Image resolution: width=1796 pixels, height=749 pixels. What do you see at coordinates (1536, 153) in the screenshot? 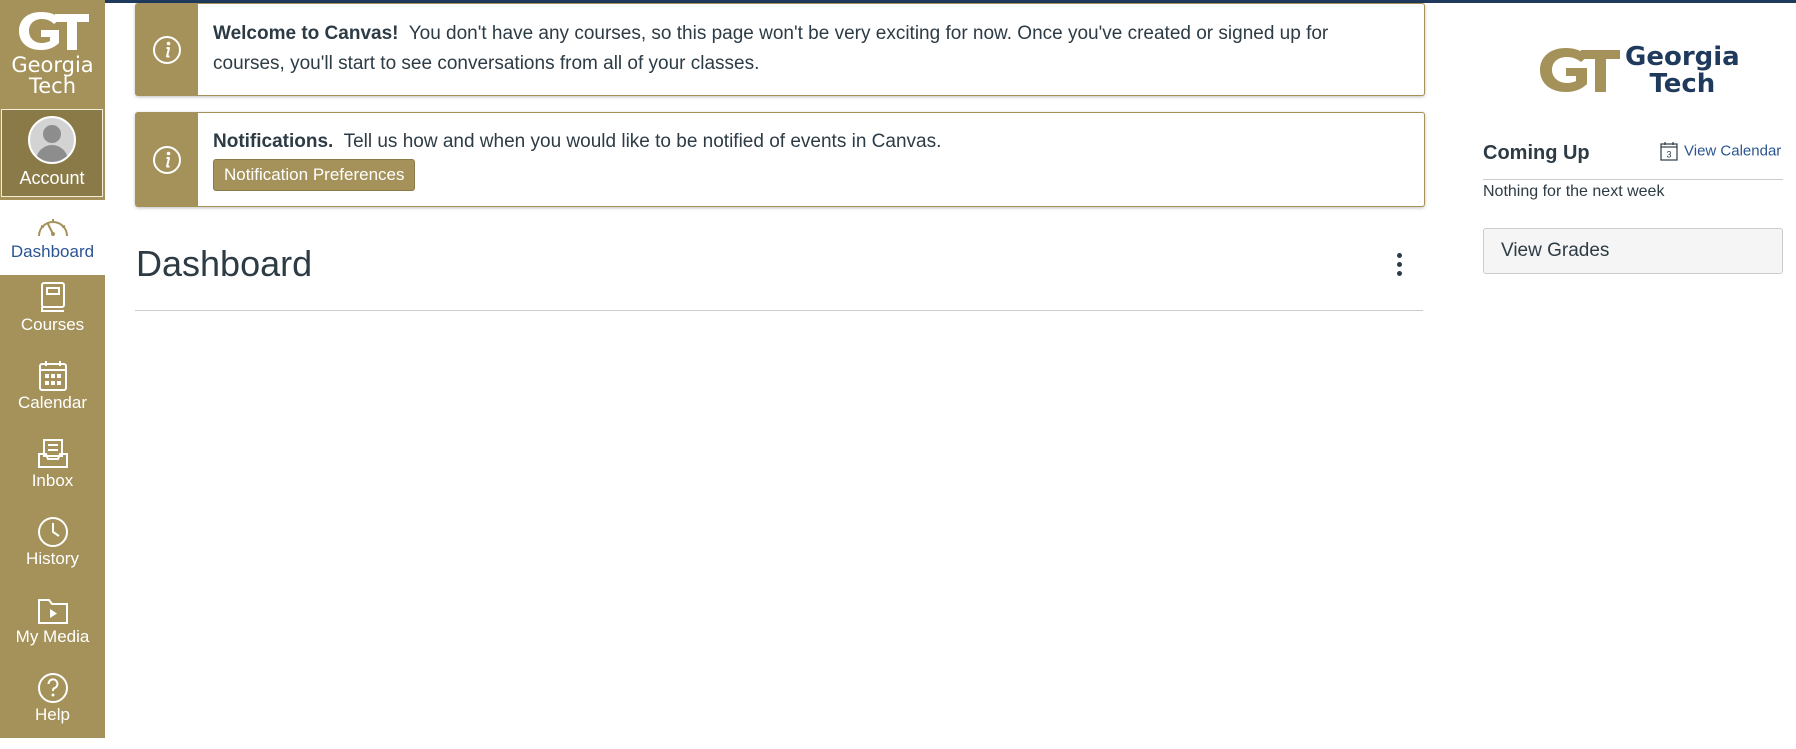
I see `coming-up-heading: Coming Up` at bounding box center [1536, 153].